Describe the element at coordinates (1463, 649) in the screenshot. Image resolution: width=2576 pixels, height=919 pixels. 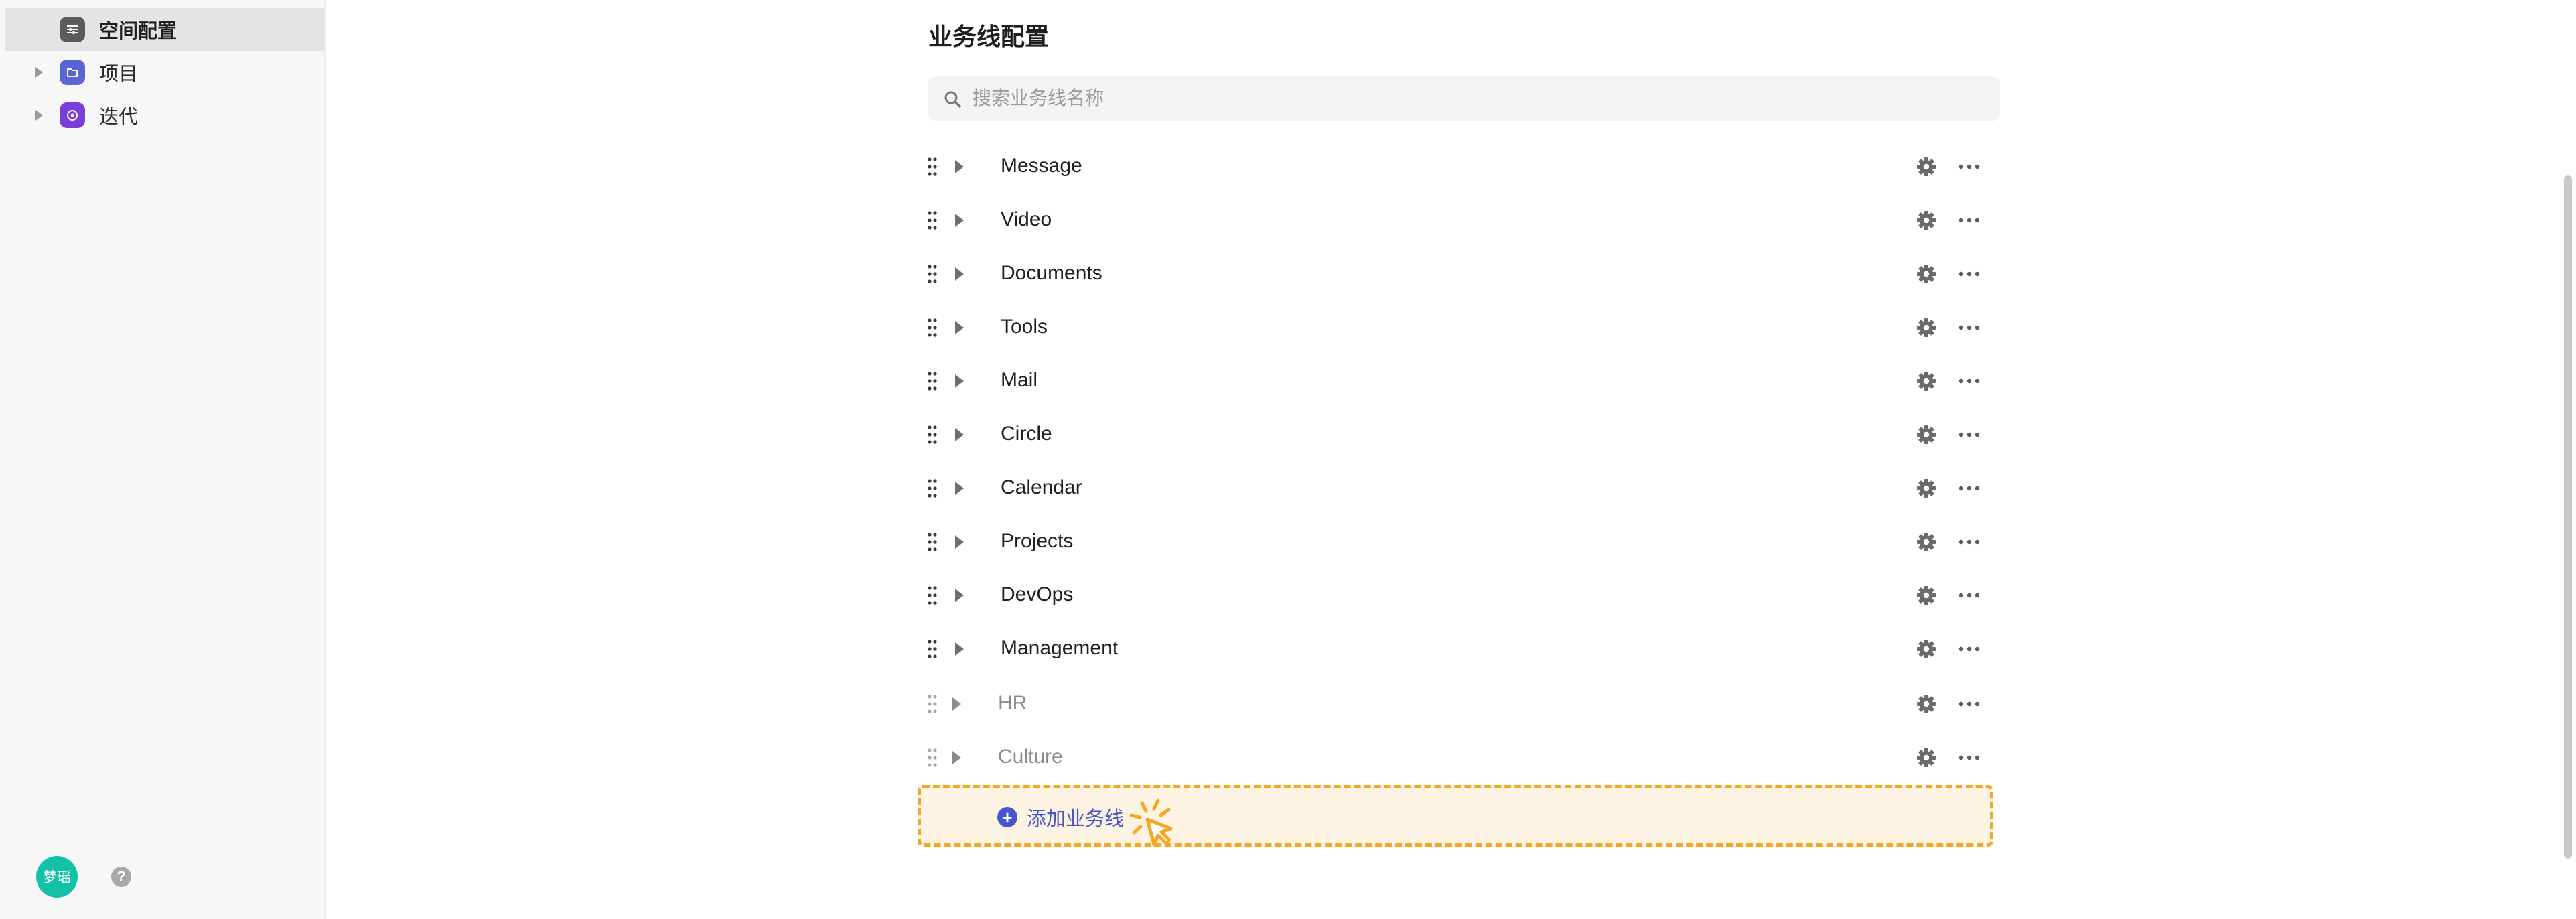
I see `business-line-row: Management` at that location.